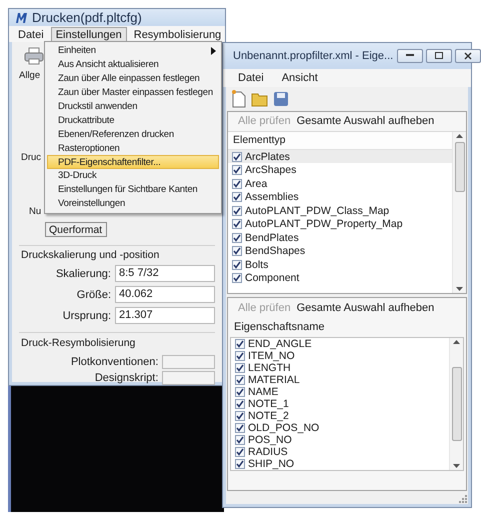 This screenshot has height=524, width=481. Describe the element at coordinates (114, 362) in the screenshot. I see `field-label: Plotkonventionen:` at that location.